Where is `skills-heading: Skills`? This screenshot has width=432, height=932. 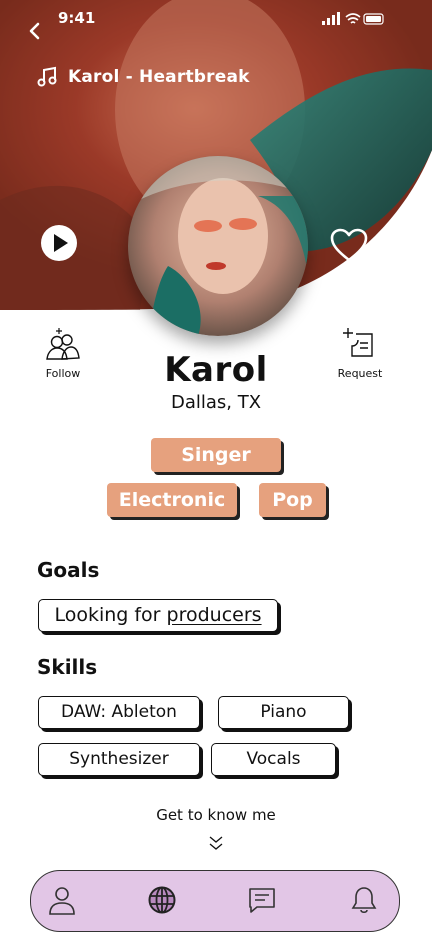 skills-heading: Skills is located at coordinates (67, 667).